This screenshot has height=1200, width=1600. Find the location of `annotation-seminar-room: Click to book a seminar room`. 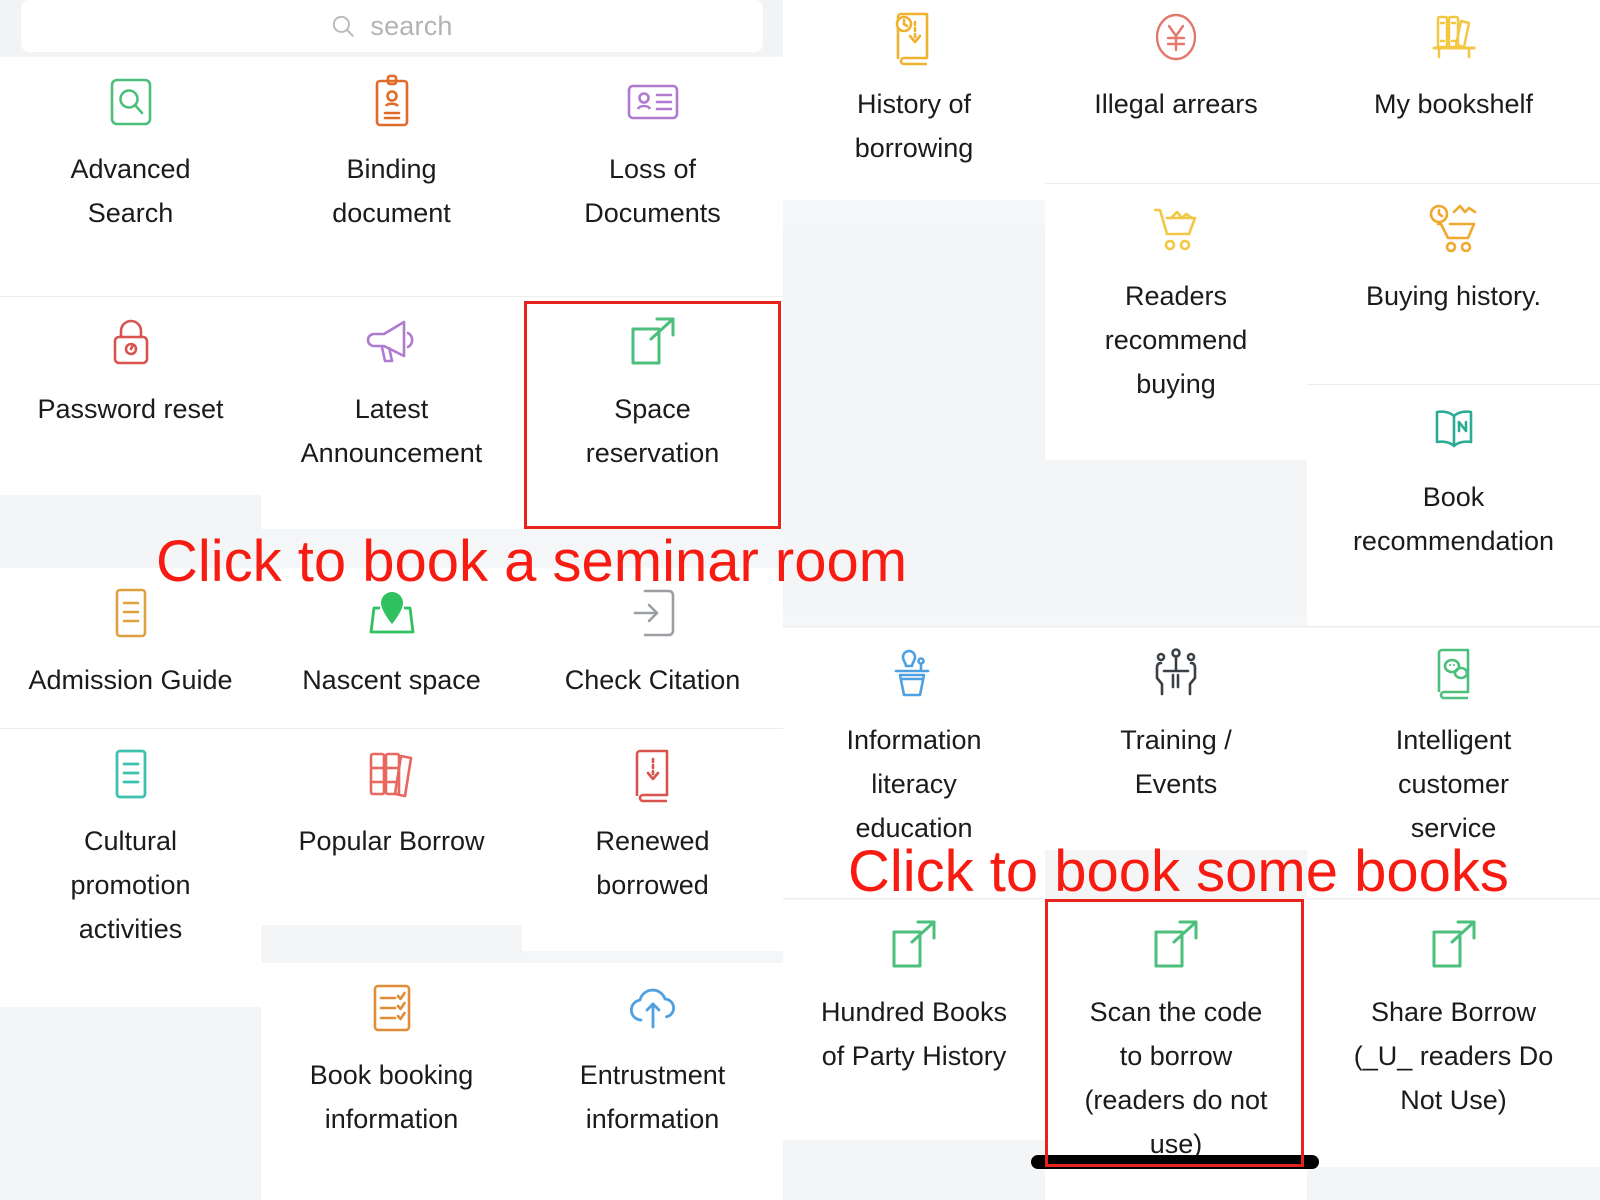

annotation-seminar-room: Click to book a seminar room is located at coordinates (532, 561).